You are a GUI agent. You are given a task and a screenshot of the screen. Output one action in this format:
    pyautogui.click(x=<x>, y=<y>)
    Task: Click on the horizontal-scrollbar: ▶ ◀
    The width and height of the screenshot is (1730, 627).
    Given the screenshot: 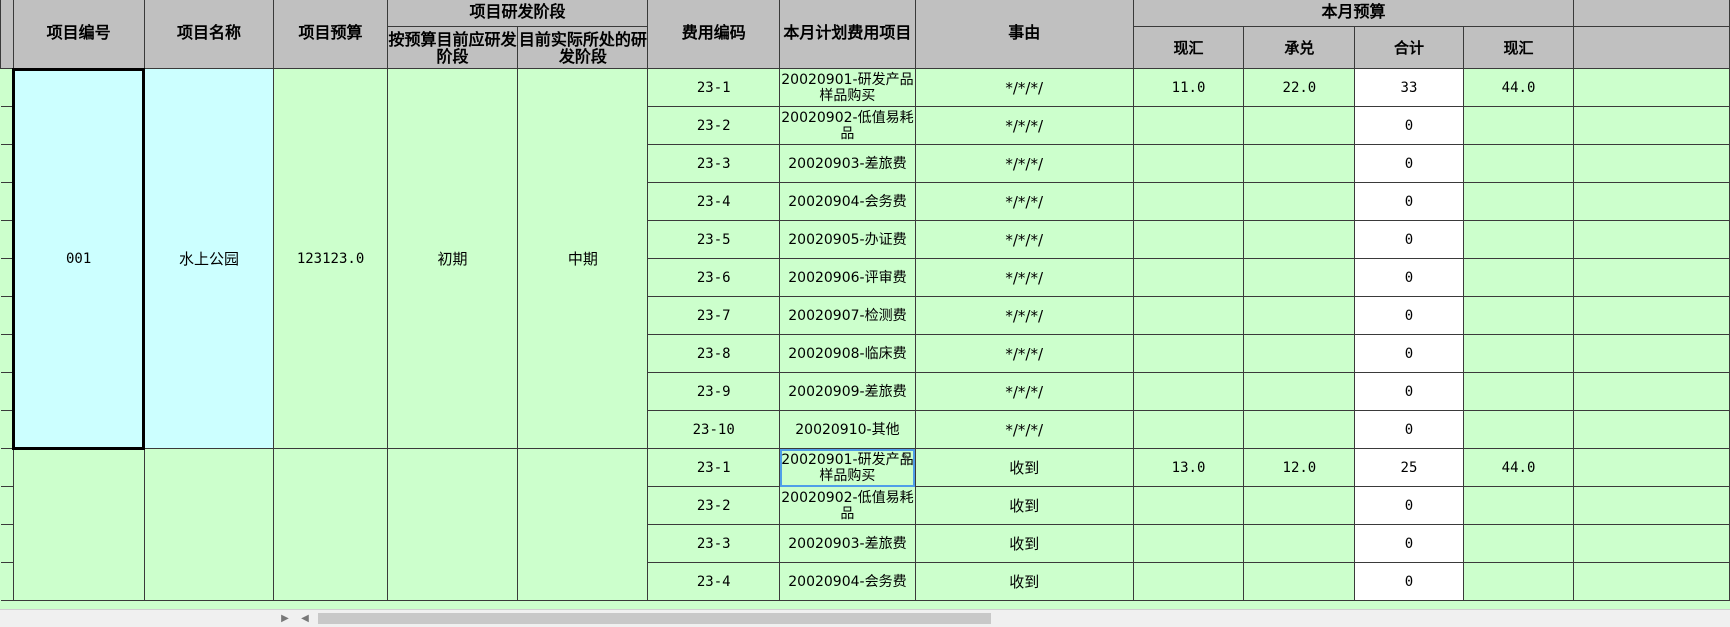 What is the action you would take?
    pyautogui.click(x=865, y=618)
    